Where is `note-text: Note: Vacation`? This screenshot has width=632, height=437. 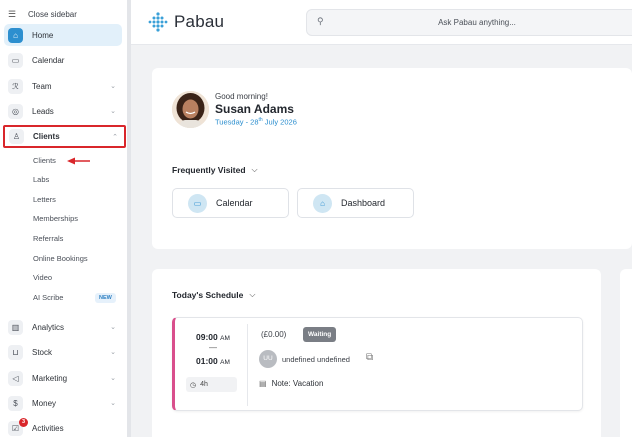 note-text: Note: Vacation is located at coordinates (297, 383).